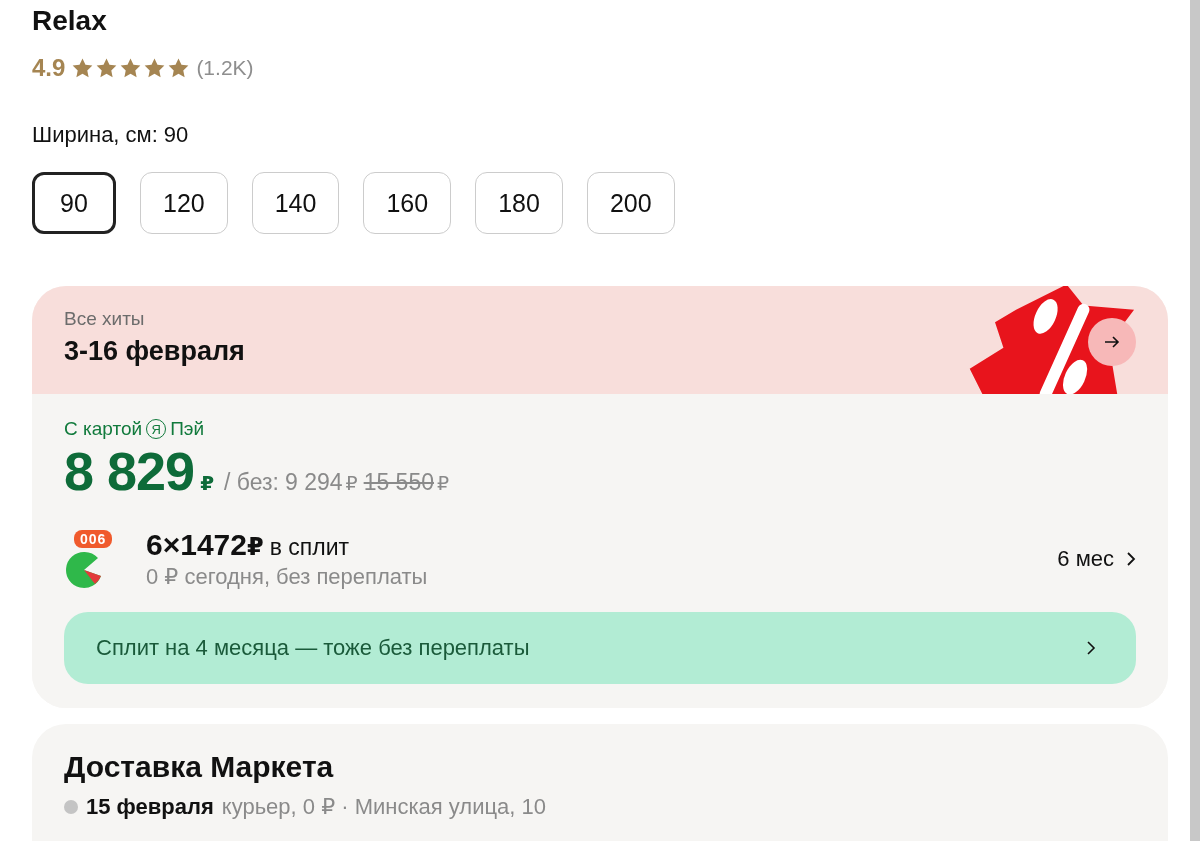  I want to click on width-value: 90, so click(176, 135).